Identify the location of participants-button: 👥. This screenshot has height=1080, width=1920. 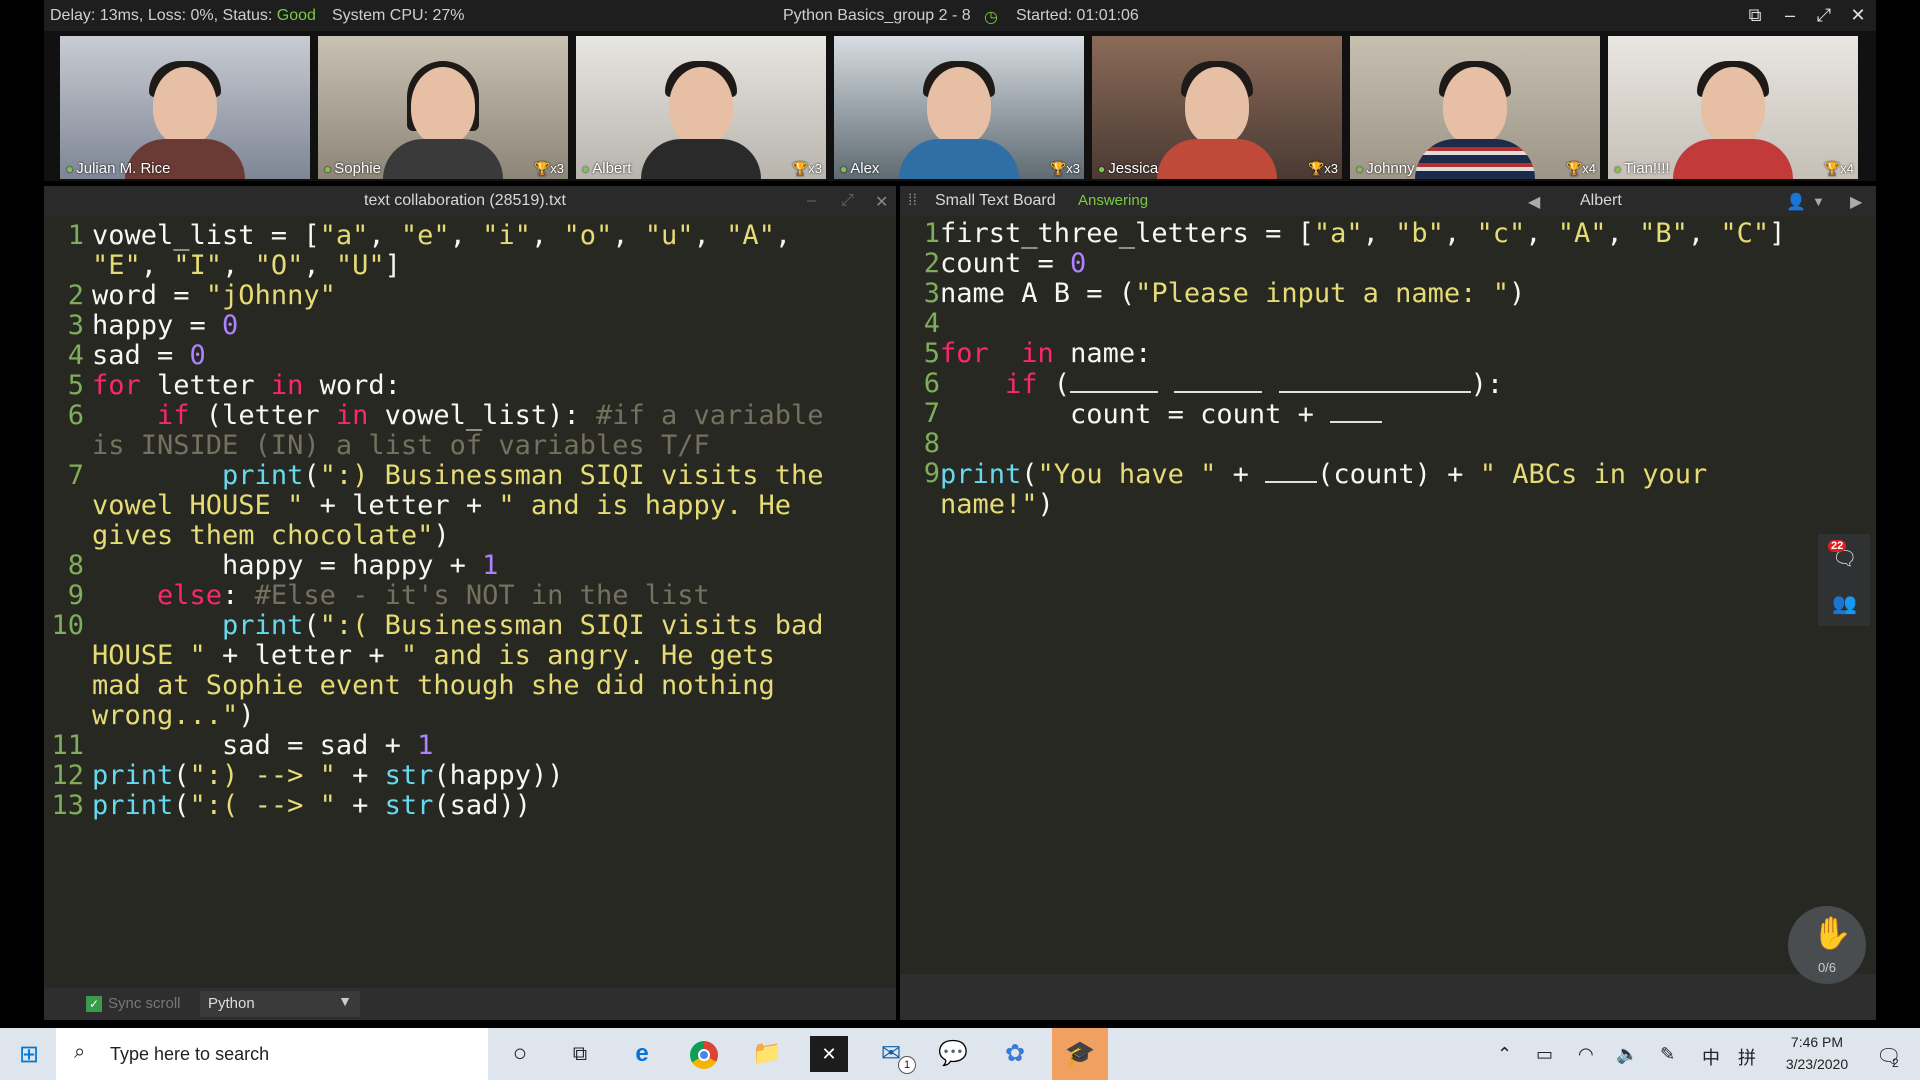
(1844, 603).